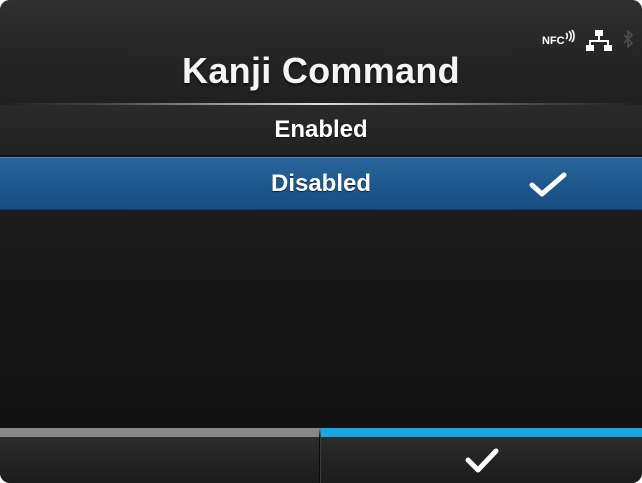  I want to click on nfc-label: NFC, so click(553, 41).